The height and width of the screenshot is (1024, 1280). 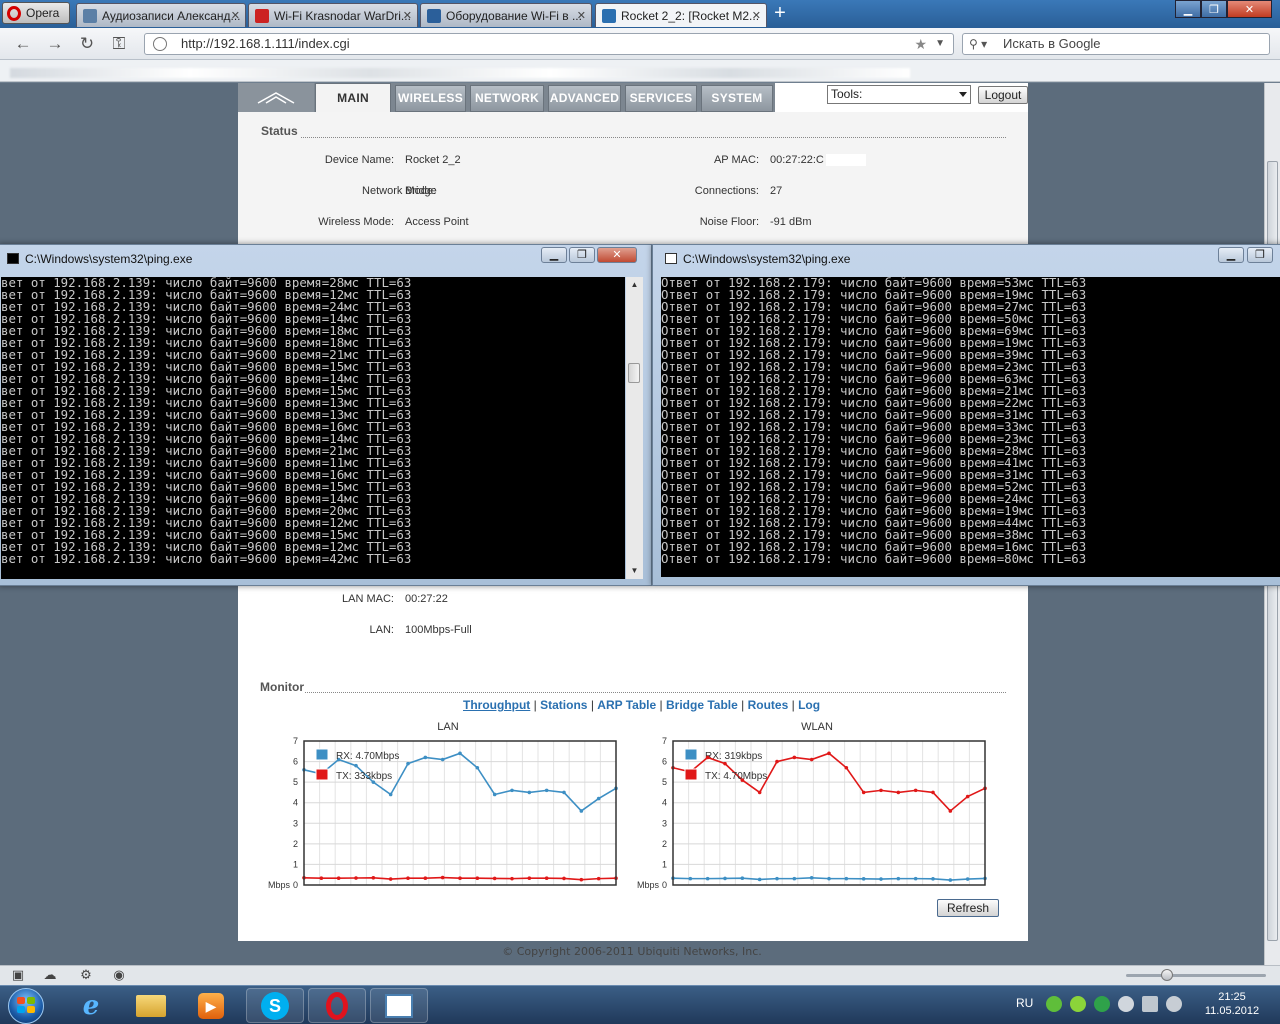 What do you see at coordinates (438, 630) in the screenshot?
I see `lan-value: 100Mbps-Full` at bounding box center [438, 630].